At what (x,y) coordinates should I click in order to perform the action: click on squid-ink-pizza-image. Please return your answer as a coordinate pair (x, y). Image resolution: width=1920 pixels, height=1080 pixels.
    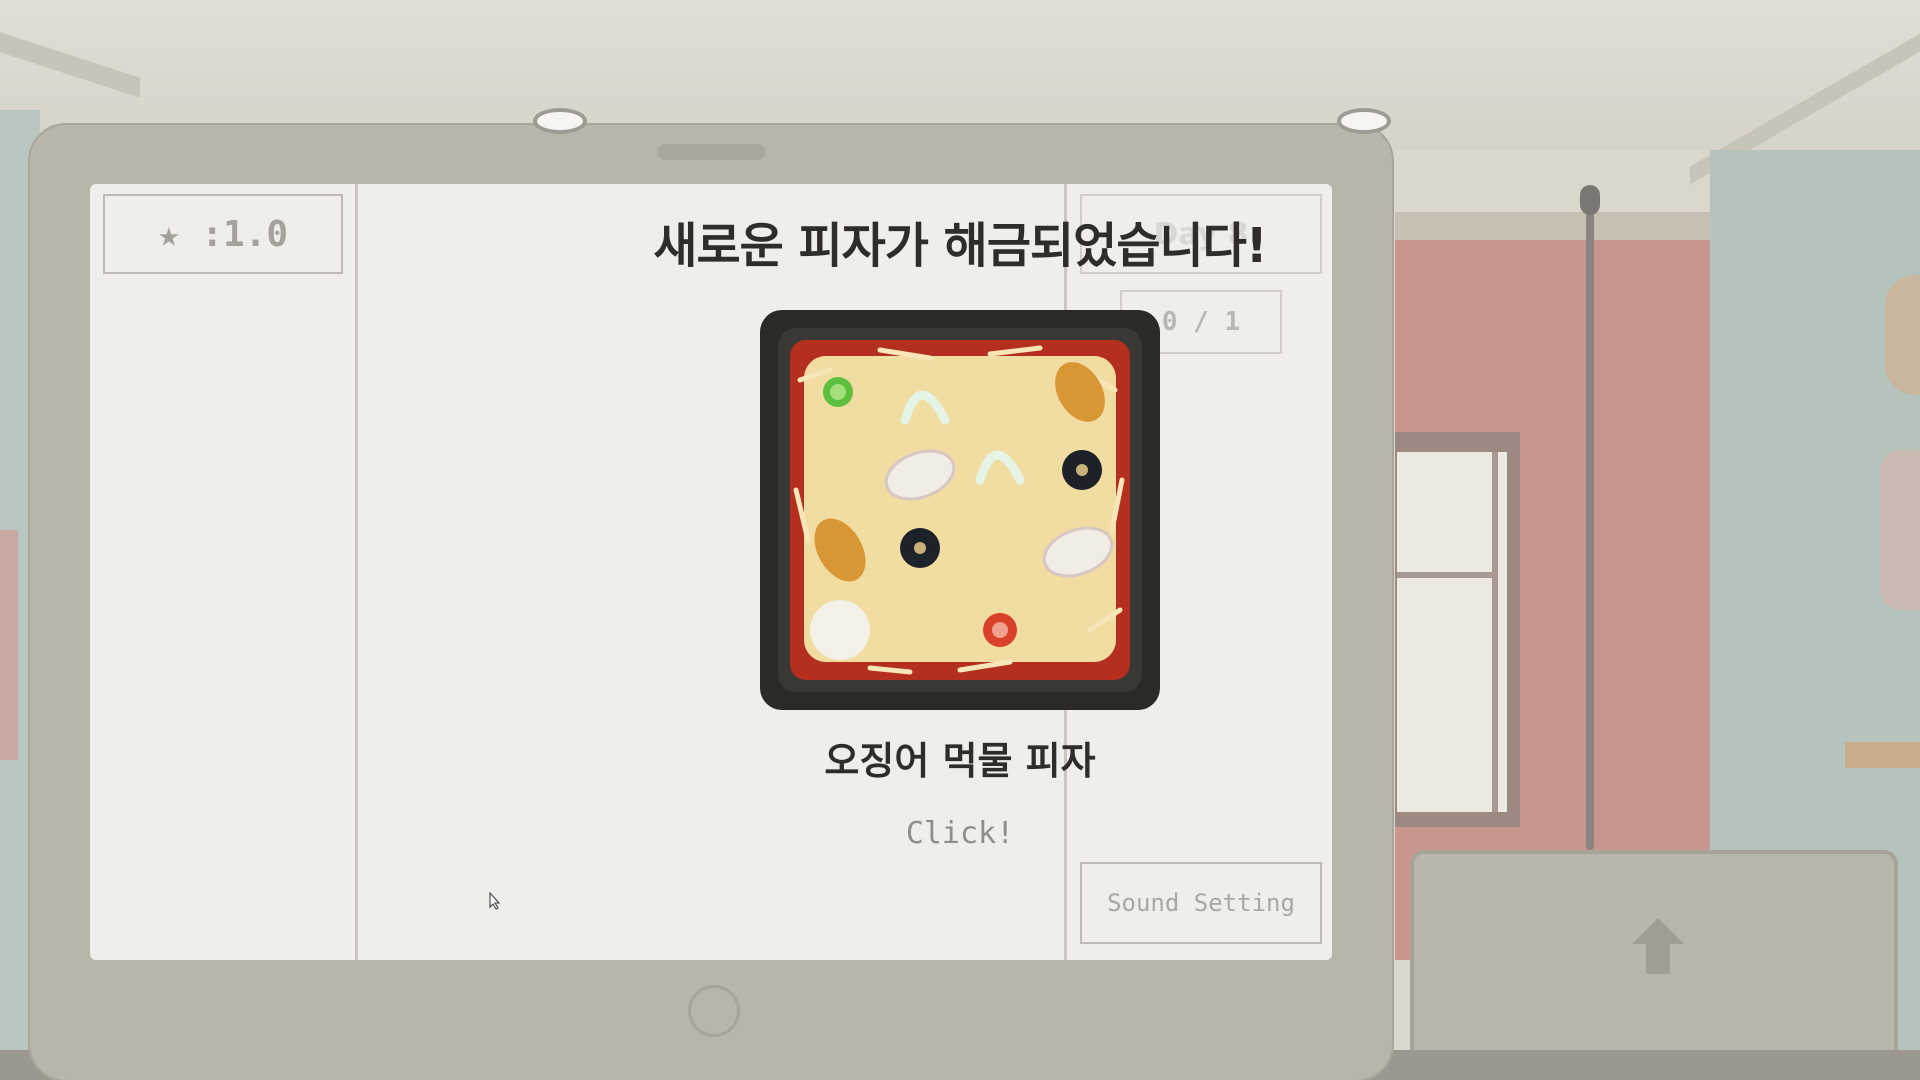
    Looking at the image, I should click on (960, 510).